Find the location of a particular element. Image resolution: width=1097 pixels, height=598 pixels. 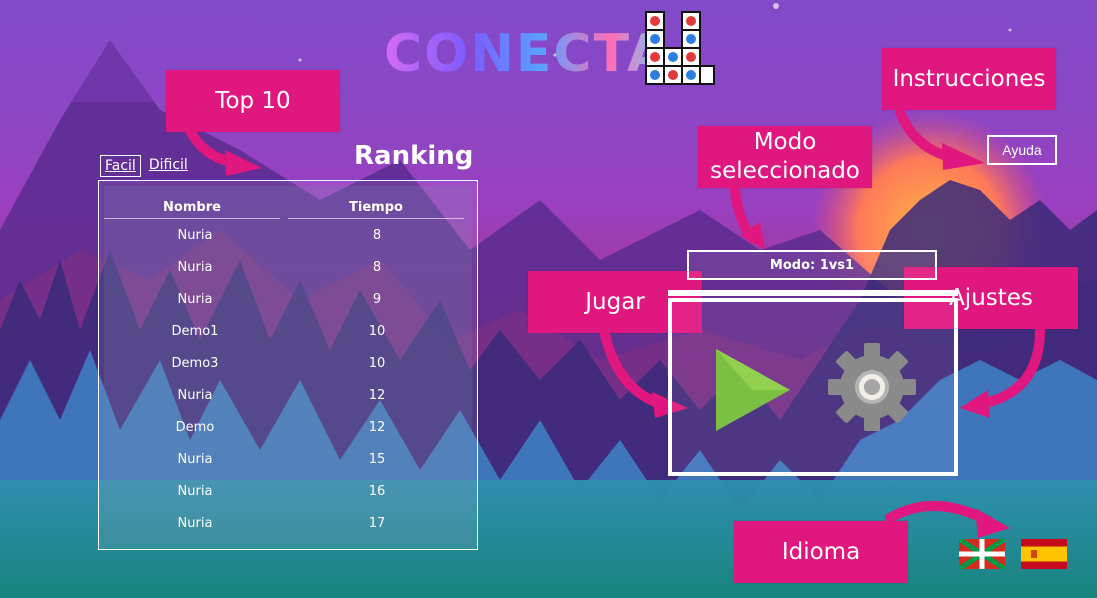

mode-indicator: Modo: 1vs1 is located at coordinates (812, 265).